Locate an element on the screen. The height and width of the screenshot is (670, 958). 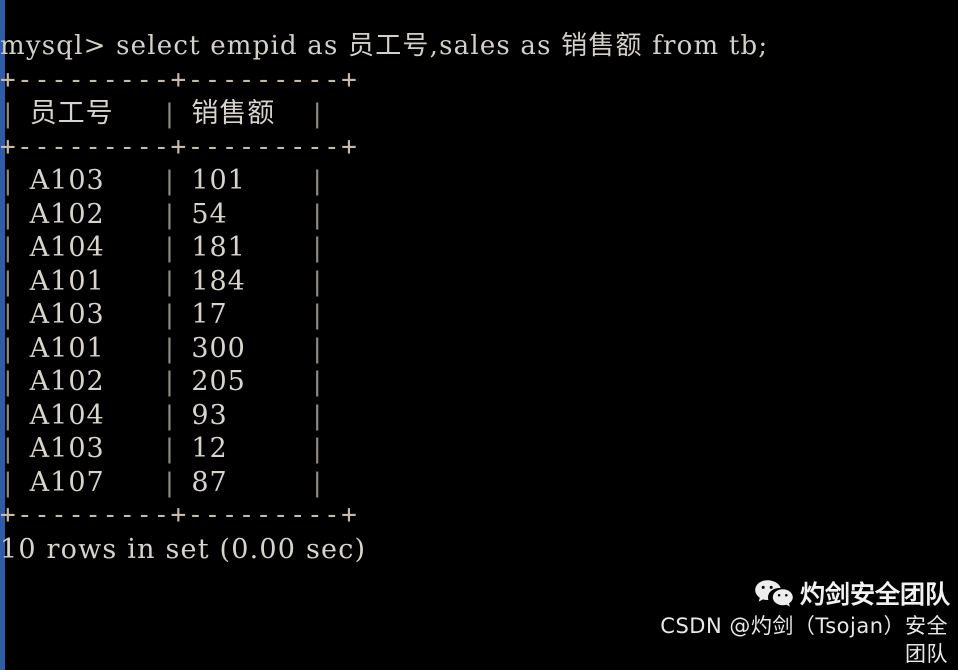
watermark-brand: 灼剑安全团队 is located at coordinates (800, 595).